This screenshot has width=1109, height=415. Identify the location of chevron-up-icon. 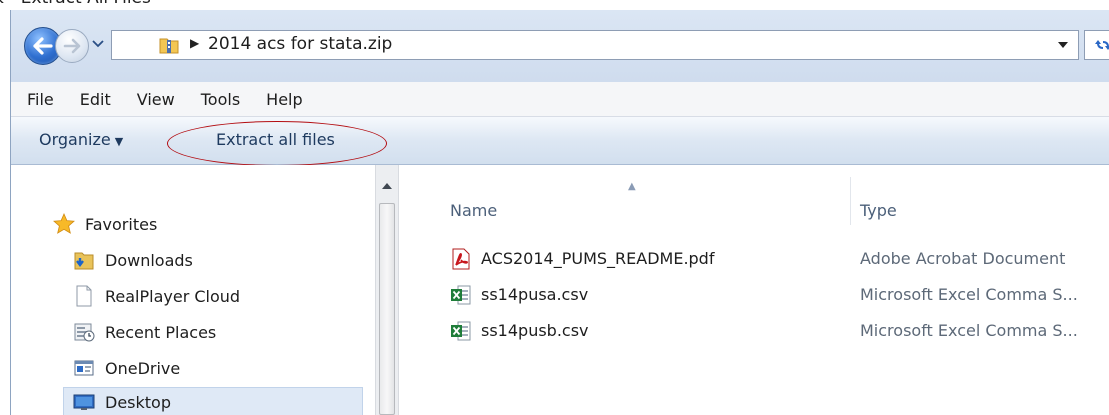
(387, 185).